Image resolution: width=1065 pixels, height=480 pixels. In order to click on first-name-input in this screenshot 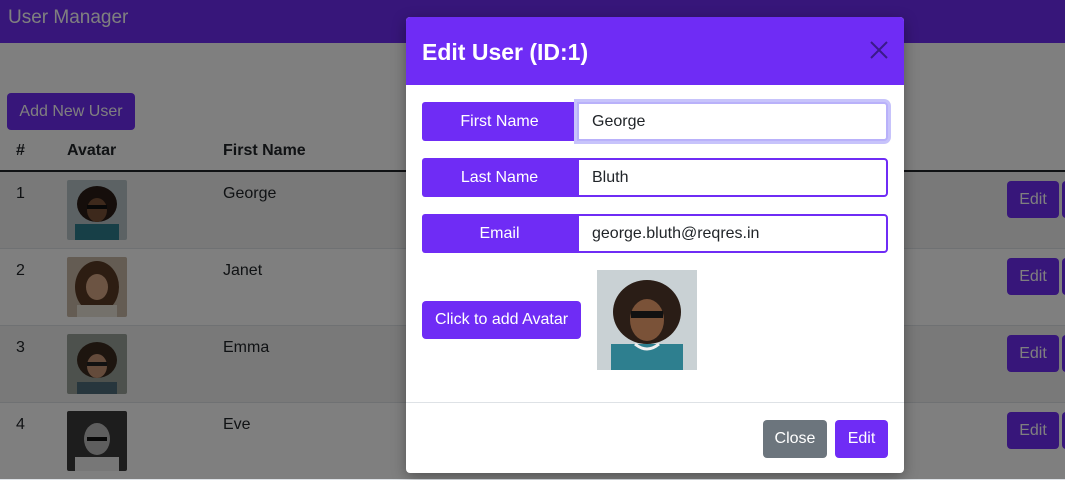, I will do `click(732, 121)`.